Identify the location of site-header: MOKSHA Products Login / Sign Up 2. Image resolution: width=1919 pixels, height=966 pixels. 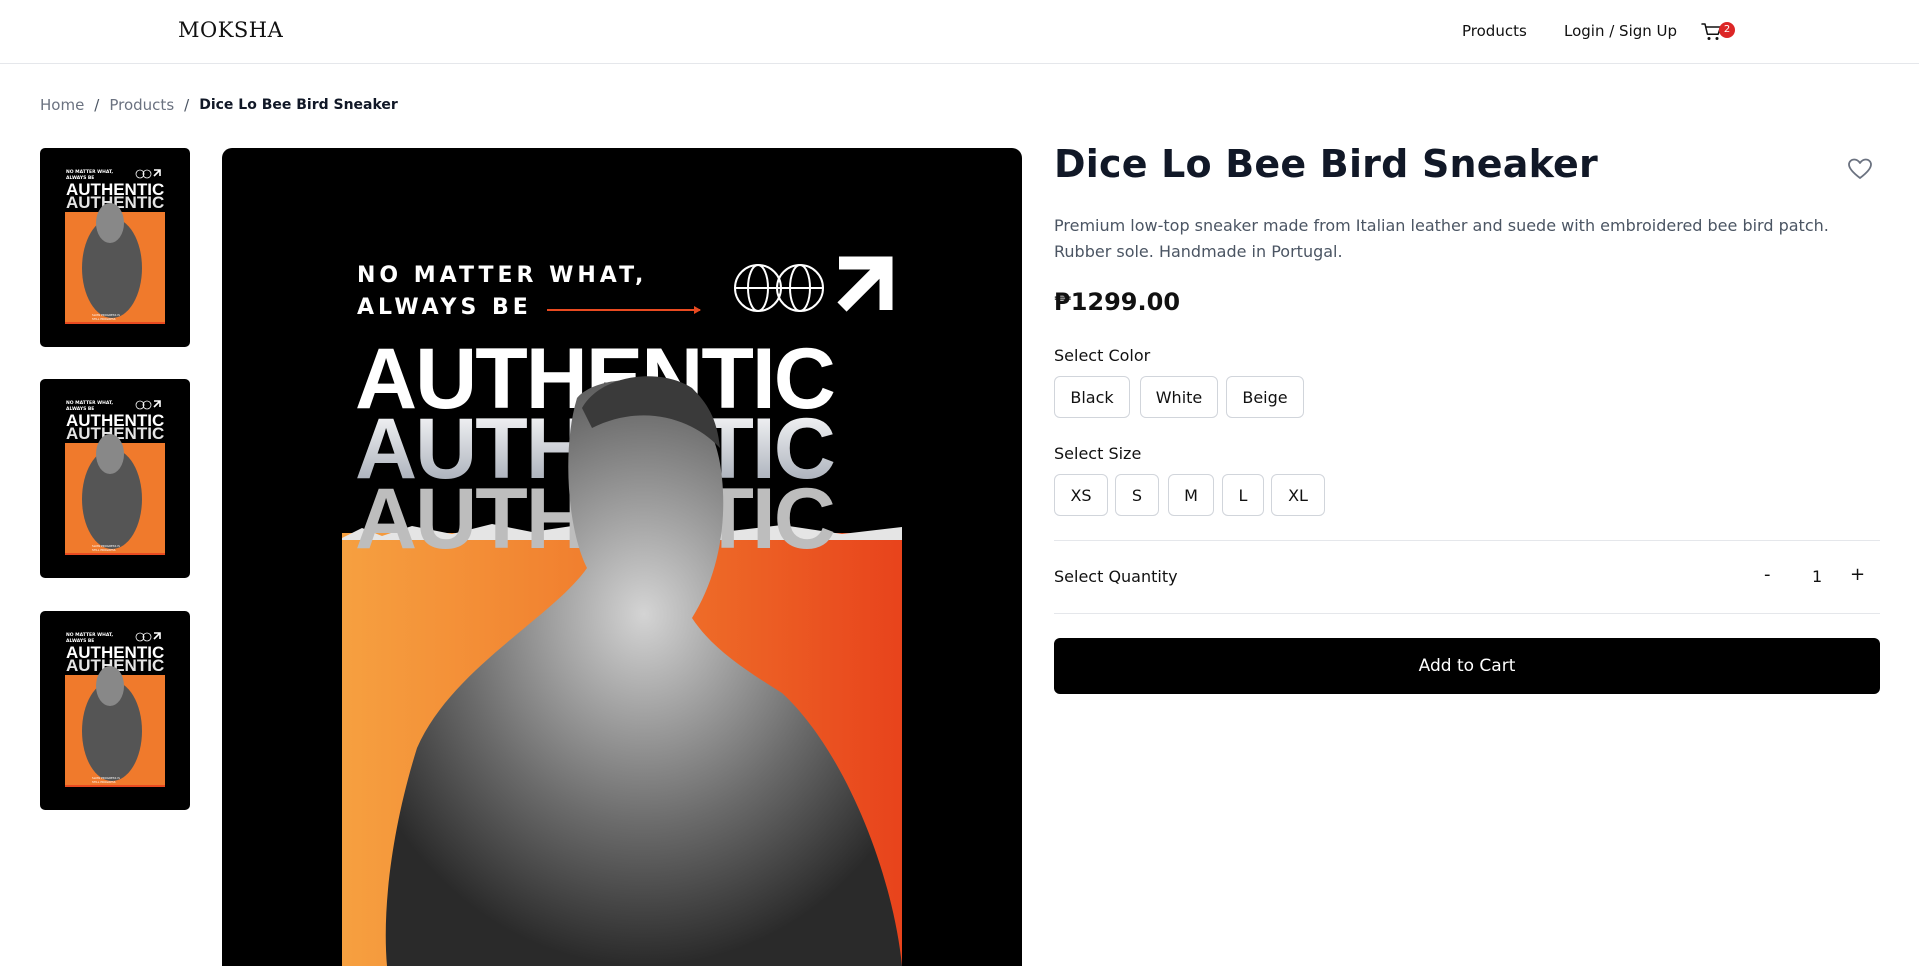
(959, 32).